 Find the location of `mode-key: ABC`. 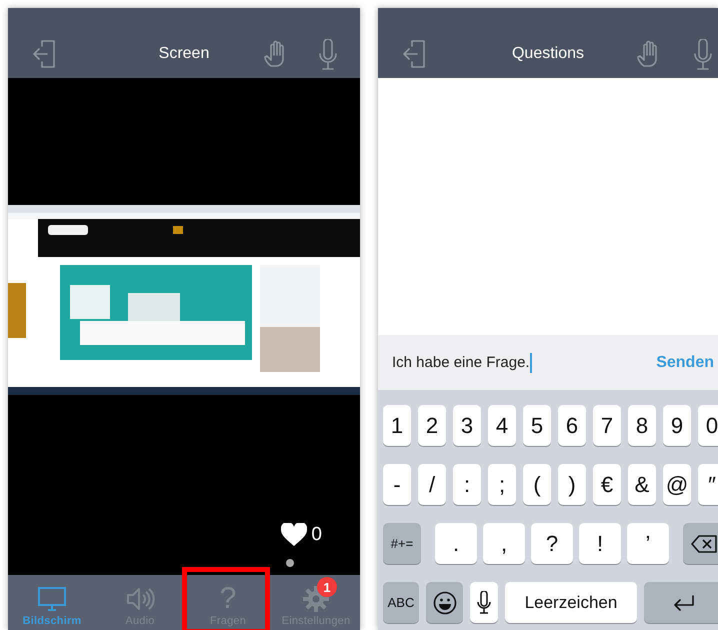

mode-key: ABC is located at coordinates (401, 602).